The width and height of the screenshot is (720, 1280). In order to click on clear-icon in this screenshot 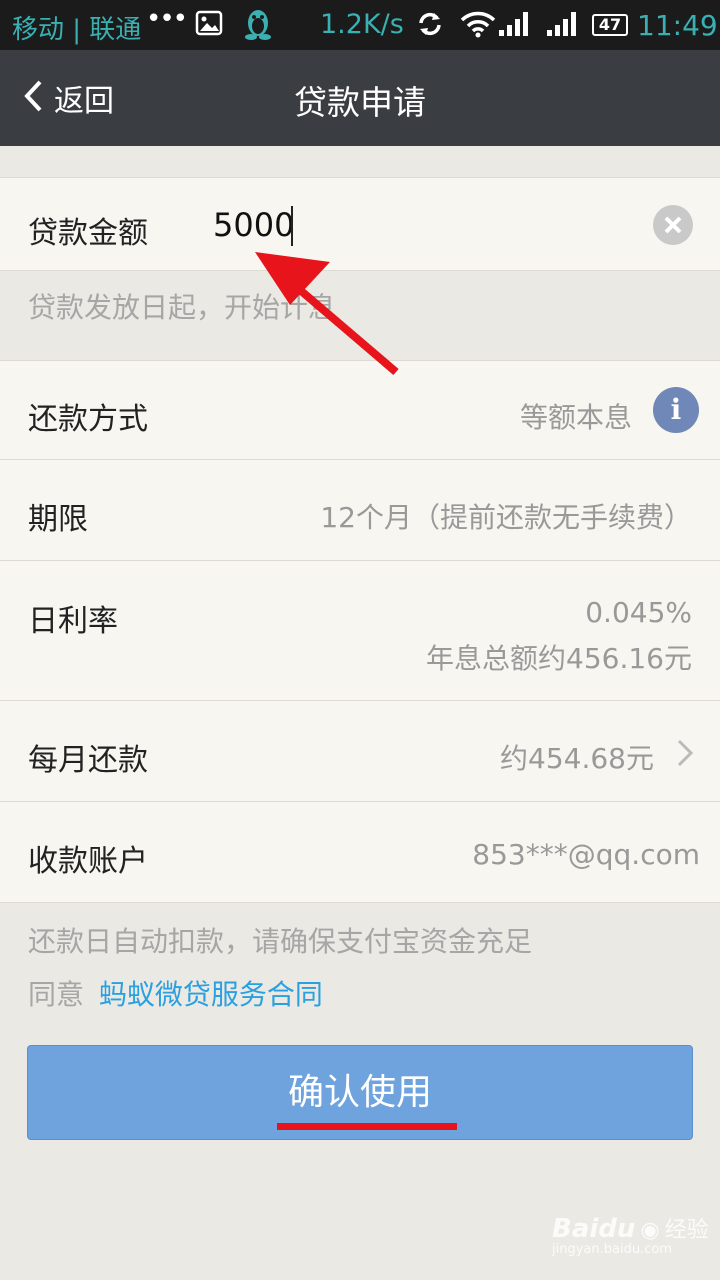, I will do `click(673, 225)`.